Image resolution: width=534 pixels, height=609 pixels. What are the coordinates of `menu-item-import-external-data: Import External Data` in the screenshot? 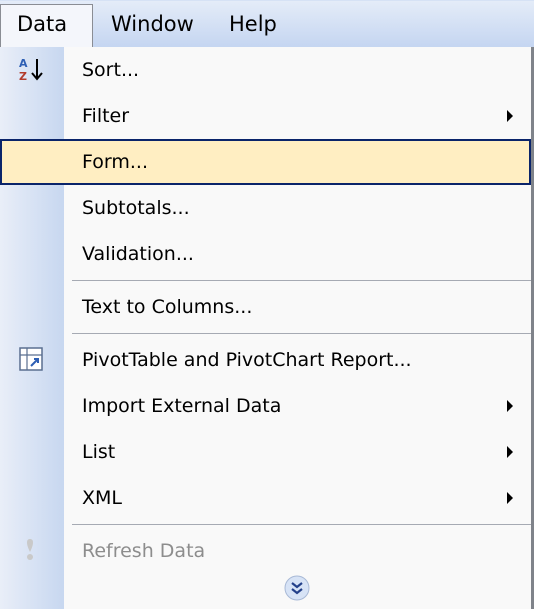 It's located at (265, 406).